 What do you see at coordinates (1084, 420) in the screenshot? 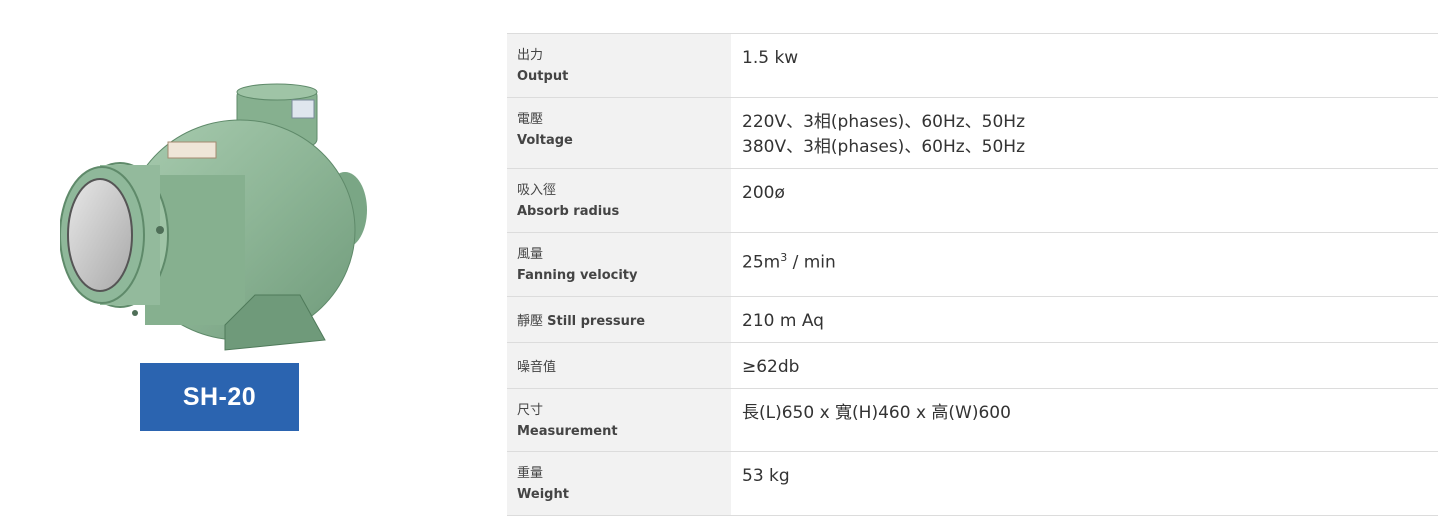
I see `spec-value: 長(L)650 x 寬(H)460 x 高(W)600` at bounding box center [1084, 420].